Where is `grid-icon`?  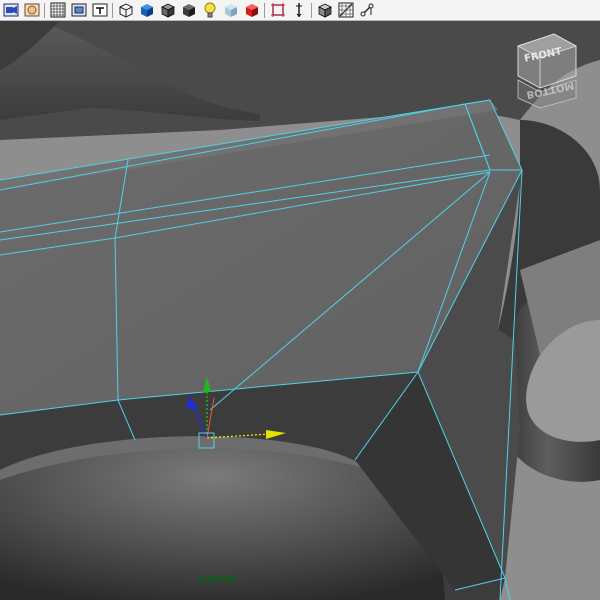 grid-icon is located at coordinates (58, 10).